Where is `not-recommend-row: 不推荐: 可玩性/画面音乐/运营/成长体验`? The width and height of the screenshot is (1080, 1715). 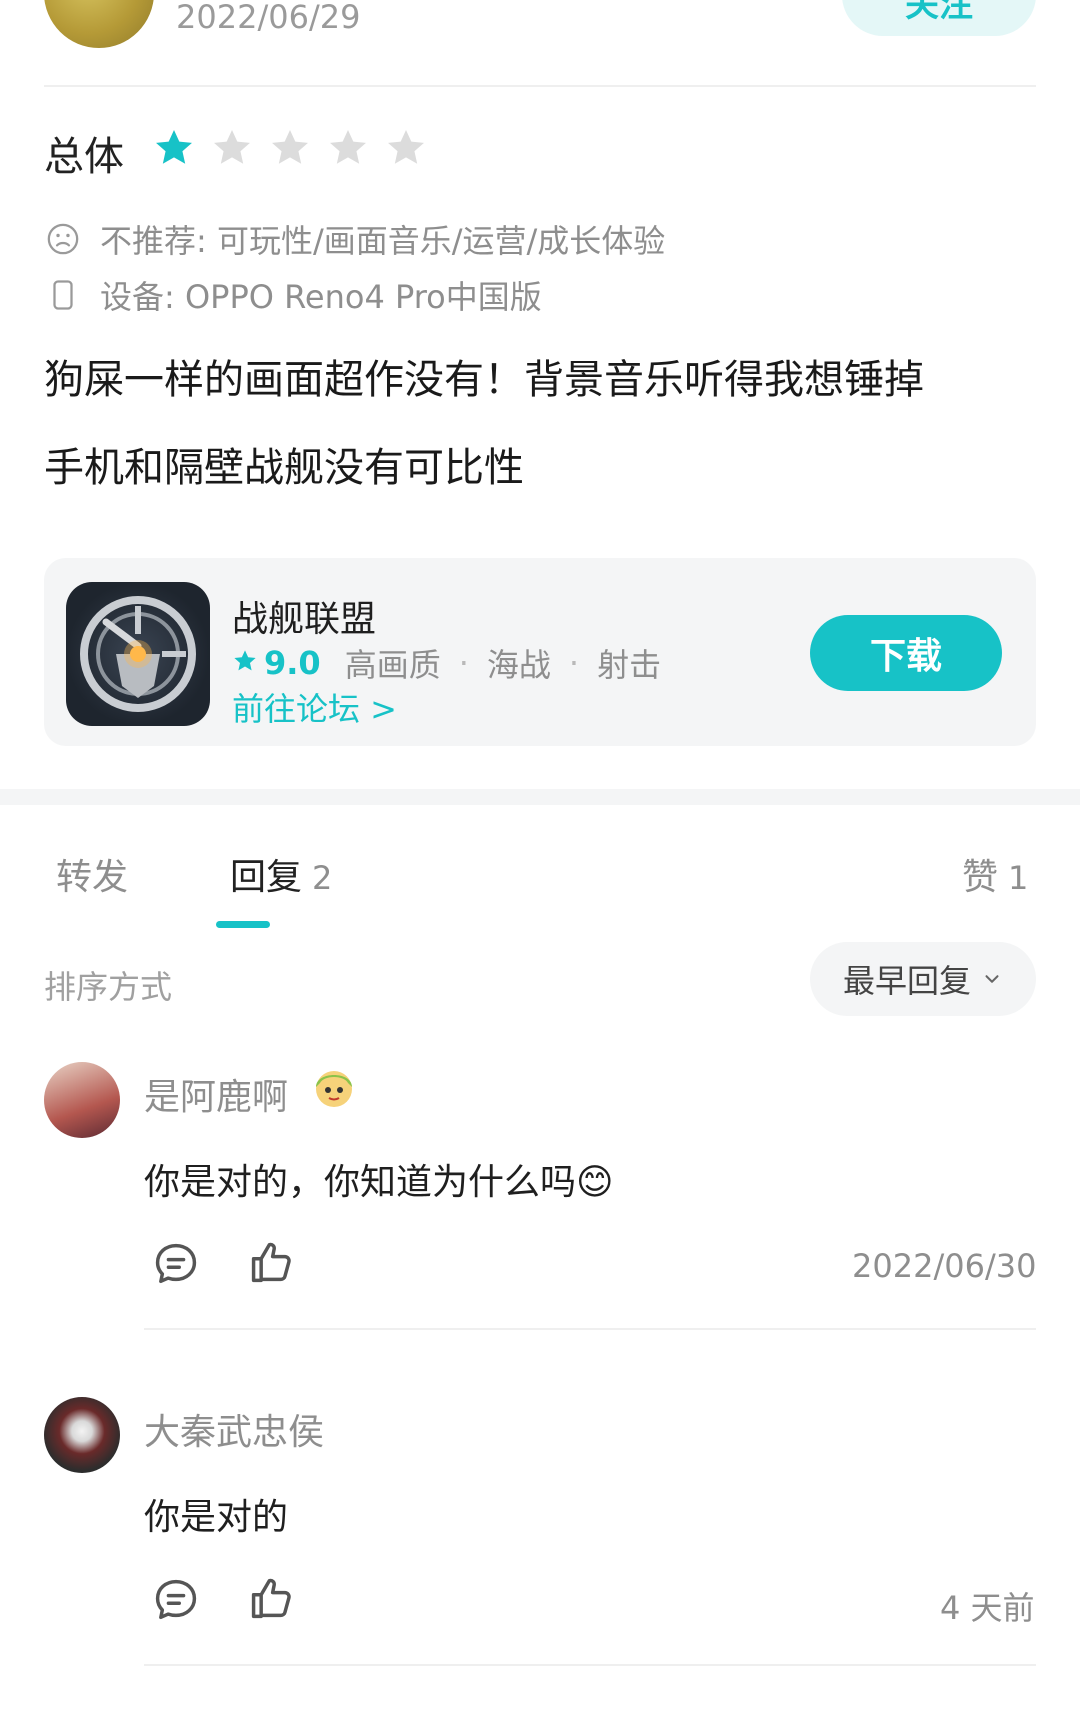
not-recommend-row: 不推荐: 可玩性/画面音乐/运营/成长体验 is located at coordinates (355, 239).